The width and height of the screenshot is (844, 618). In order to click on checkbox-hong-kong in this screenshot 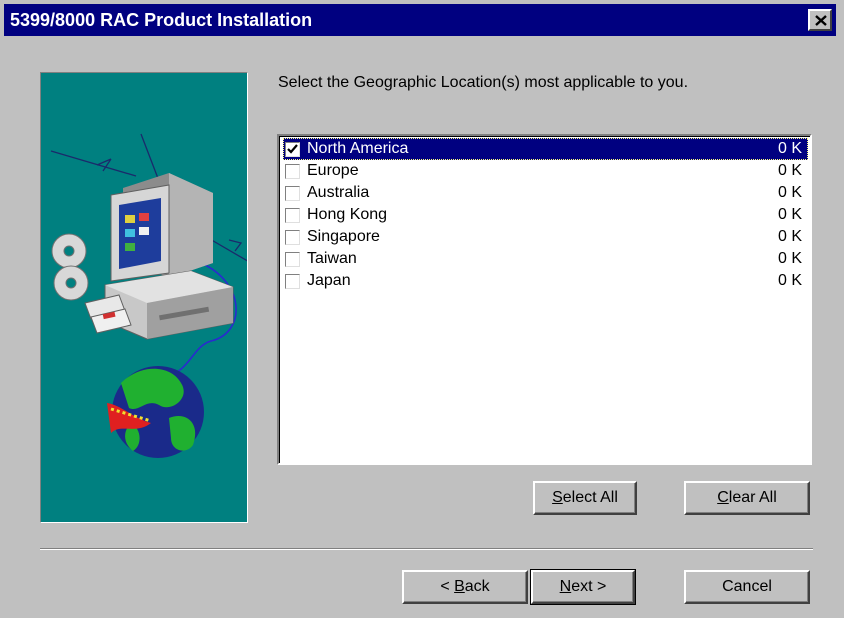, I will do `click(292, 215)`.